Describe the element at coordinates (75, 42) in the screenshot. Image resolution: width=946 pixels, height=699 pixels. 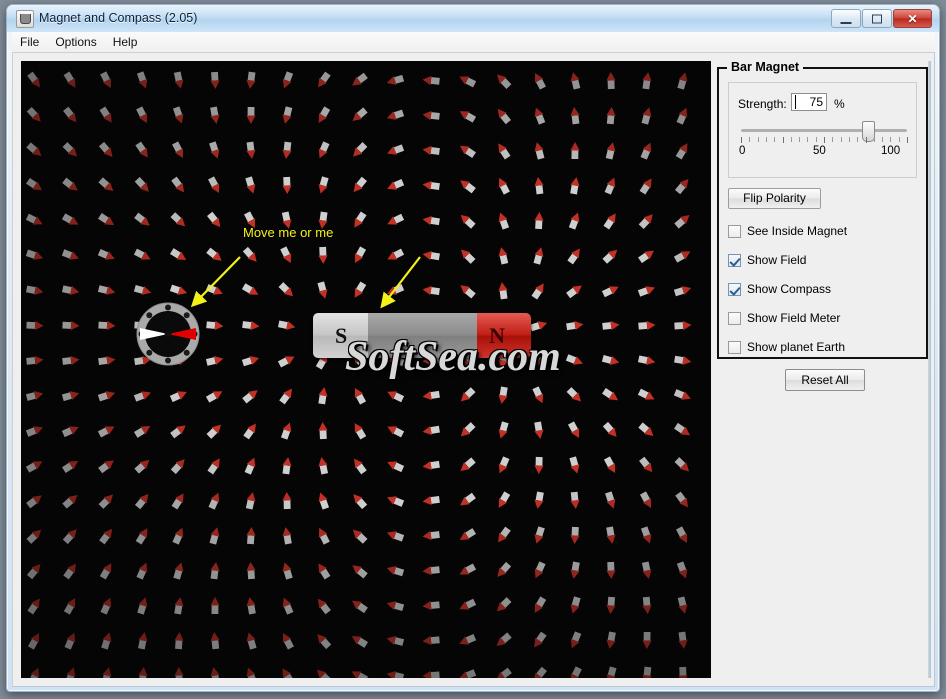
I see `menu-item-options: Options` at that location.